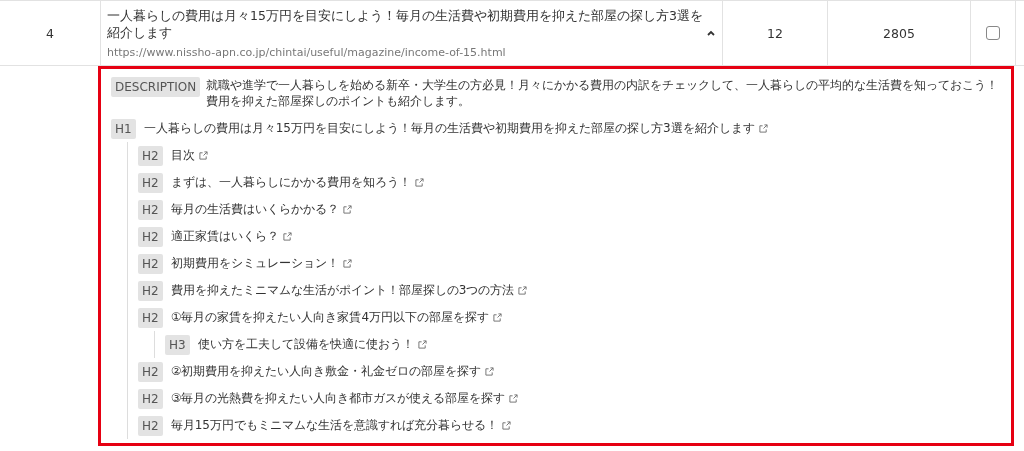 The height and width of the screenshot is (451, 1024). I want to click on description-text: 就職や進学で一人暮らしを始める新卒・大学生の方必見！月々にかかる費用の内訳をチェックして、一人暮らしの平均的な生活費を知っておこう！費用を抑えた部屋探しのポイントも紹介します。, so click(603, 93).